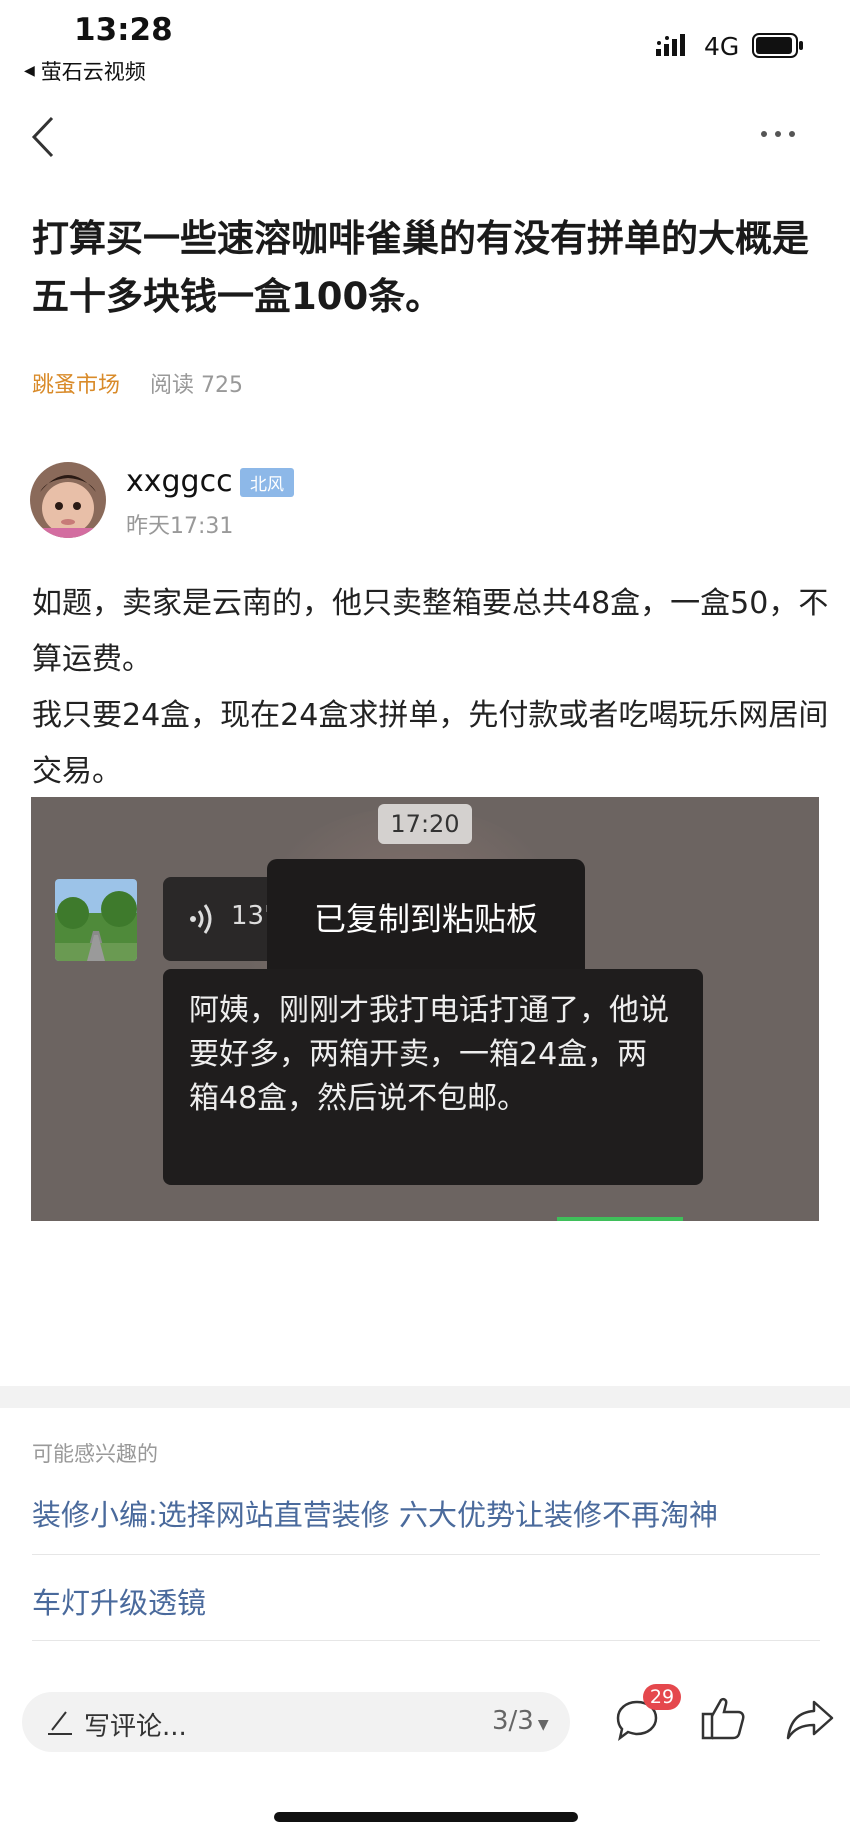 This screenshot has width=850, height=1840. What do you see at coordinates (670, 45) in the screenshot?
I see `signal-icon` at bounding box center [670, 45].